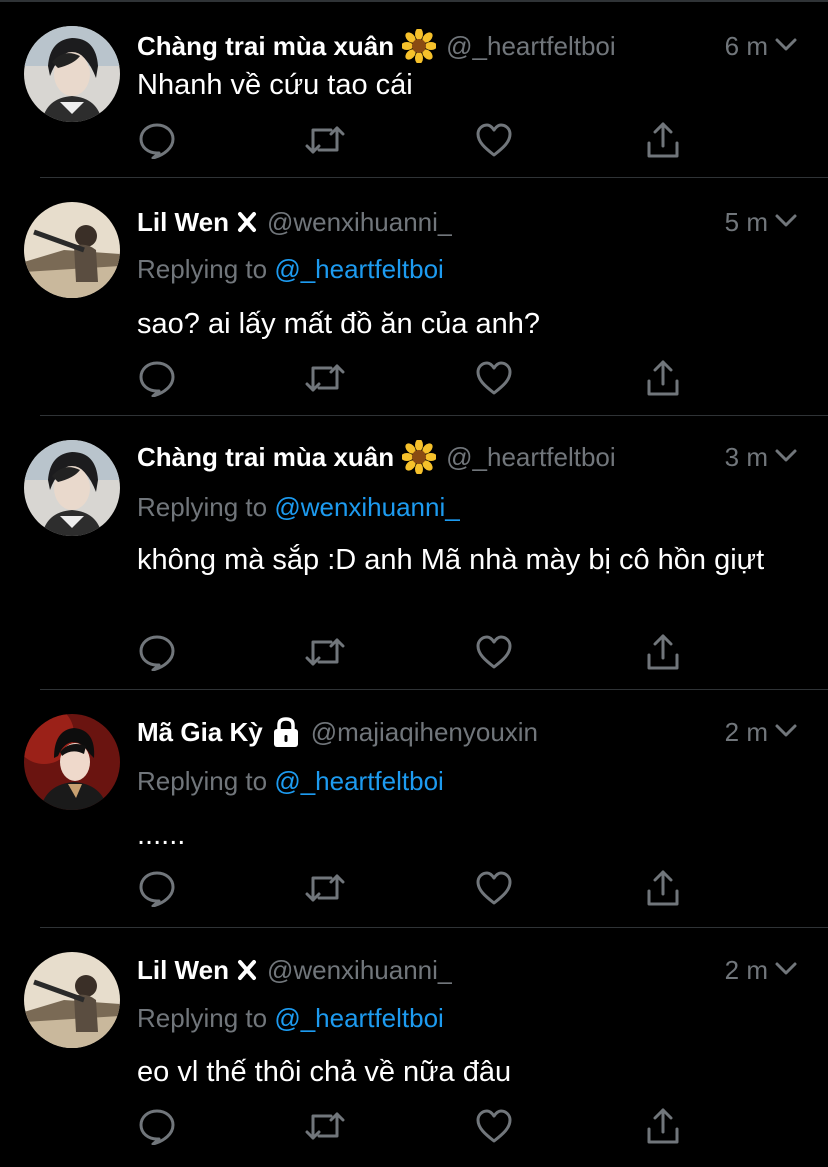  I want to click on tweet-header: Mã Gia Kỳ @majiaqihenyouxin 2 m, so click(467, 732).